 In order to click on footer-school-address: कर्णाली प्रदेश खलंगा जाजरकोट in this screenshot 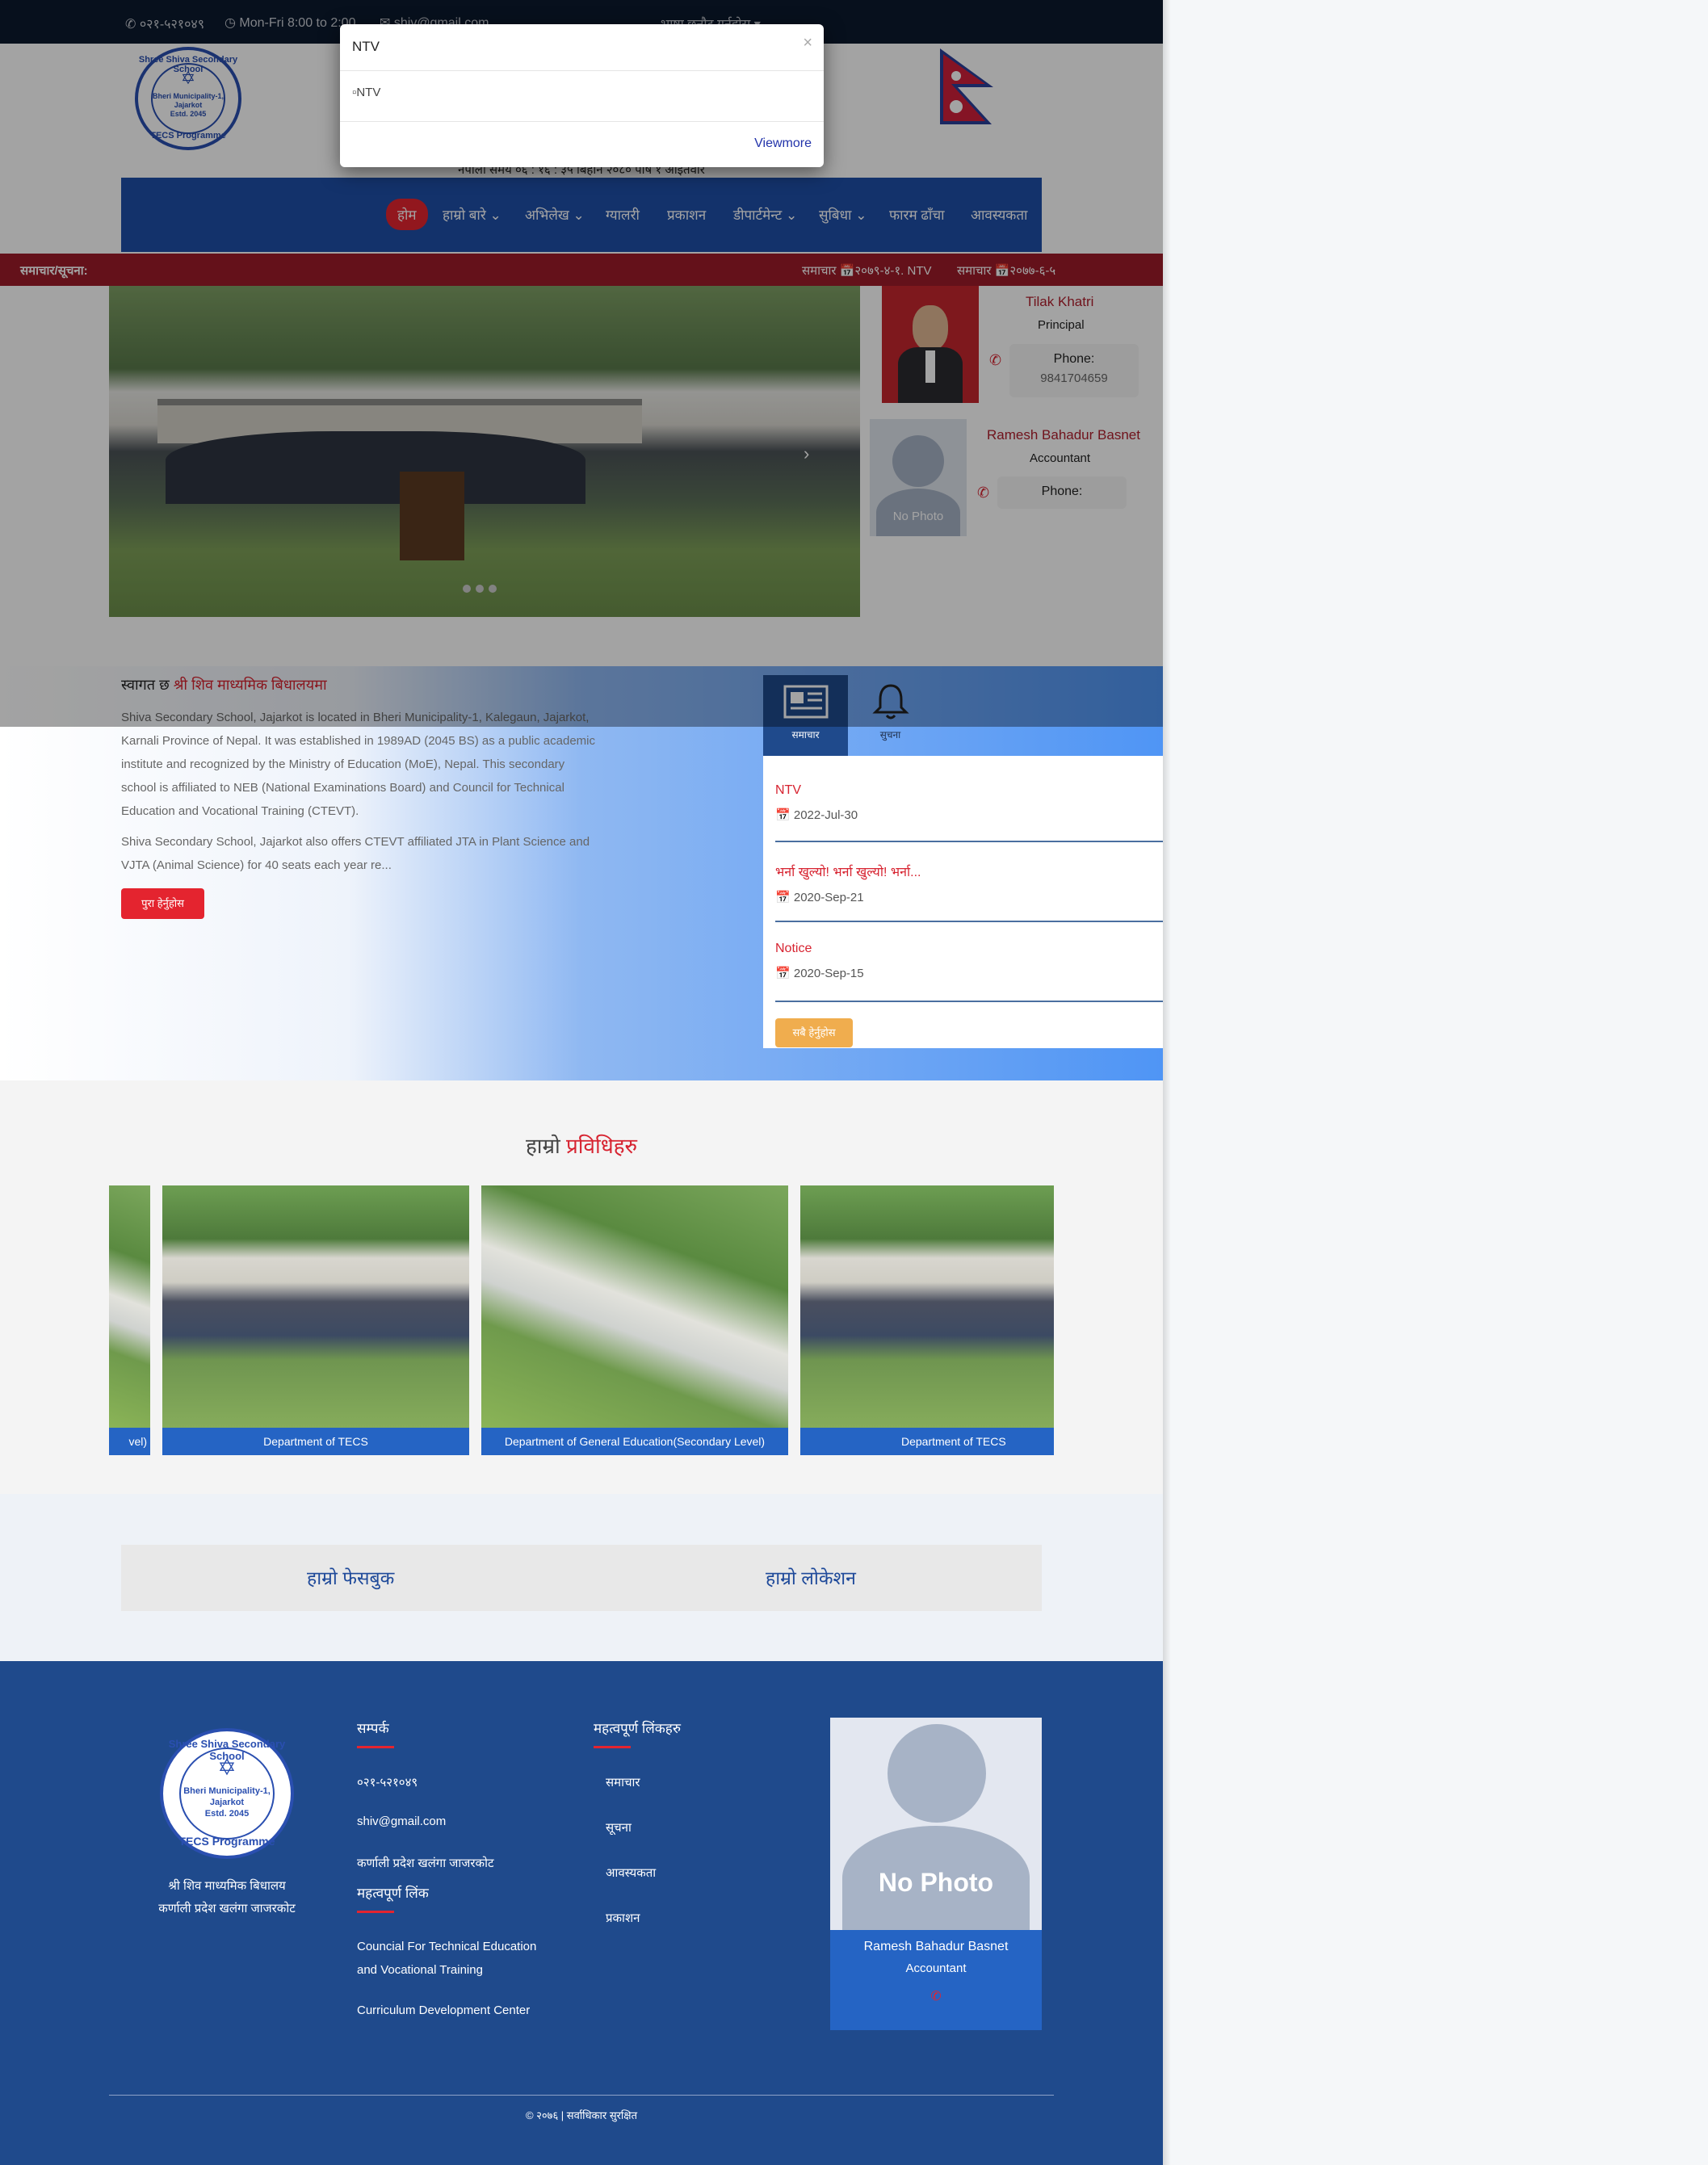, I will do `click(227, 1909)`.